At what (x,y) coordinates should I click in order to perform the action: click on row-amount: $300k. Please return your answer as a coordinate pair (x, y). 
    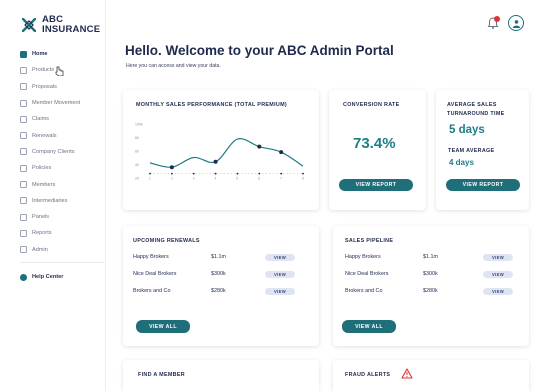
    Looking at the image, I should click on (430, 274).